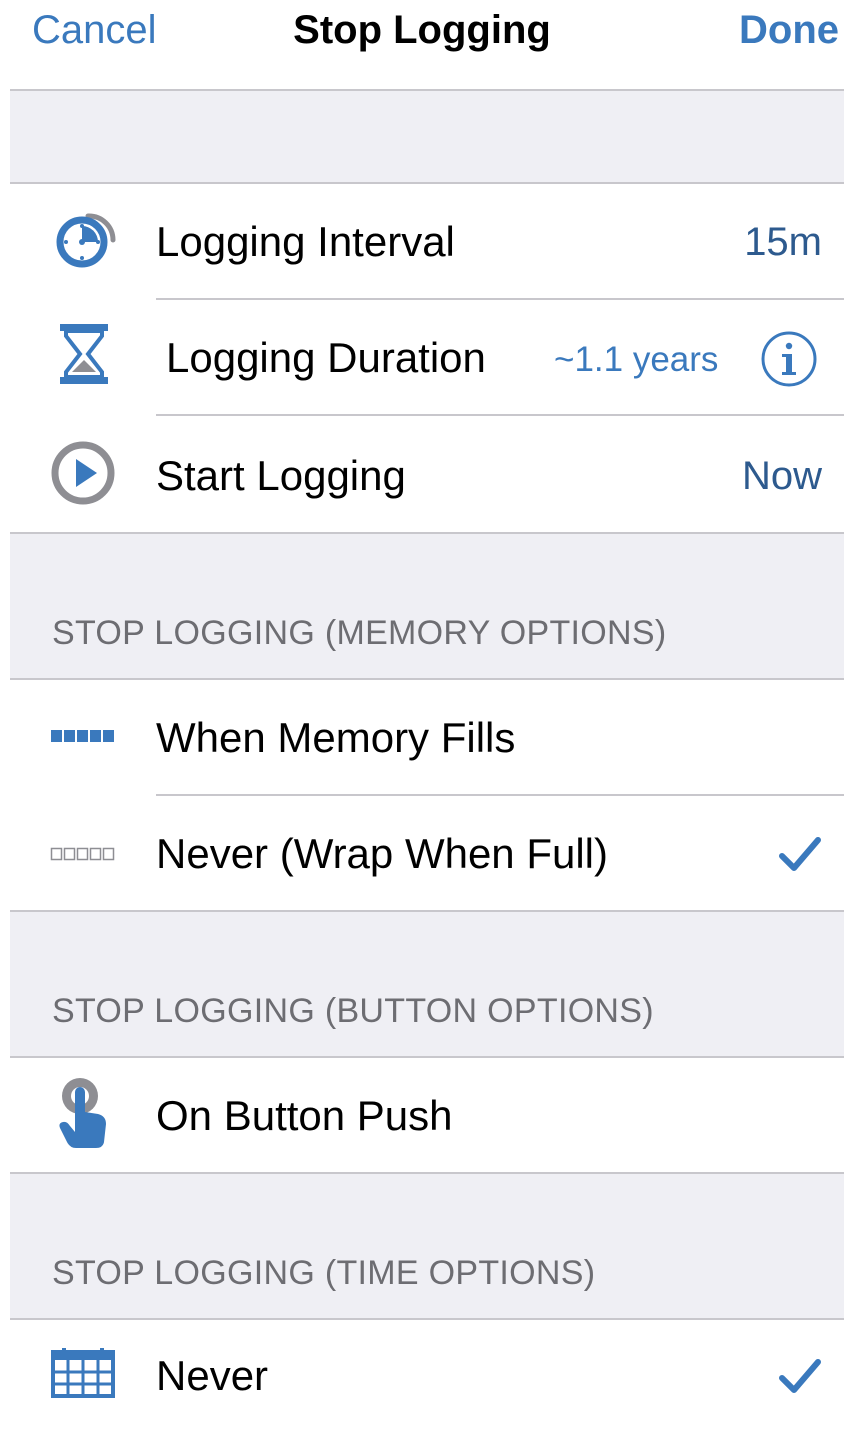 The image size is (844, 1434). I want to click on time-never-row: Never, so click(427, 1377).